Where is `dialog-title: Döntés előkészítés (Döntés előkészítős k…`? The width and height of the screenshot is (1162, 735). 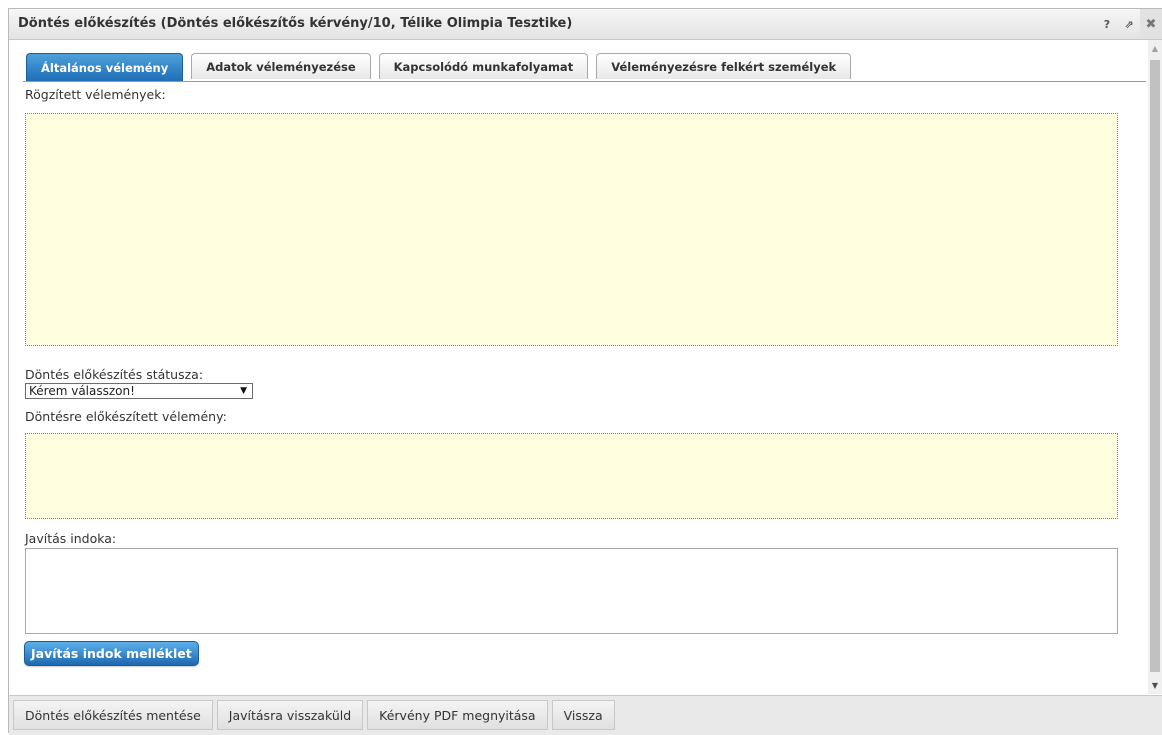 dialog-title: Döntés előkészítés (Döntés előkészítős k… is located at coordinates (295, 23).